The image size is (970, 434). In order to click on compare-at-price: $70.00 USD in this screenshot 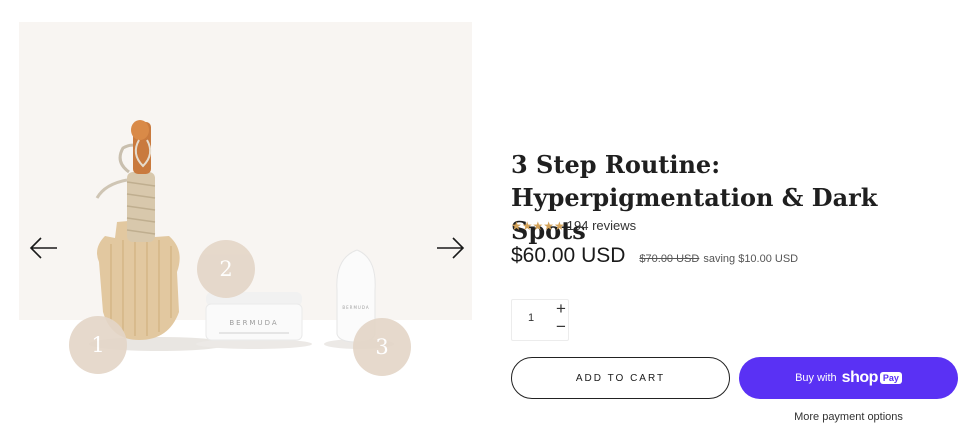, I will do `click(669, 259)`.